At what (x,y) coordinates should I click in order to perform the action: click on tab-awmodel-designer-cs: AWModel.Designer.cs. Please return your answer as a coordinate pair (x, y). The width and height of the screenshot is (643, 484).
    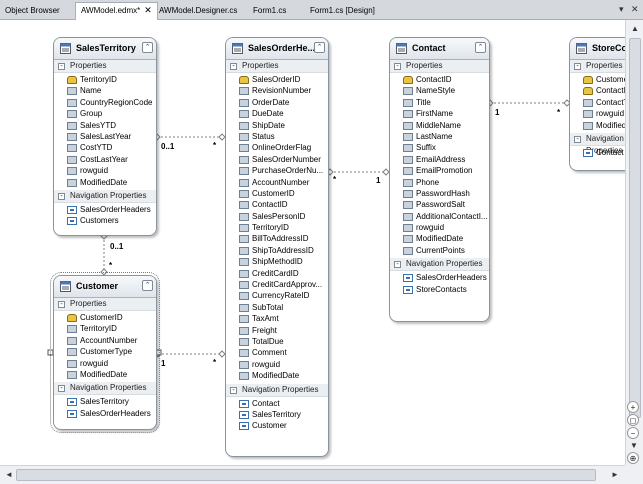
    Looking at the image, I should click on (198, 11).